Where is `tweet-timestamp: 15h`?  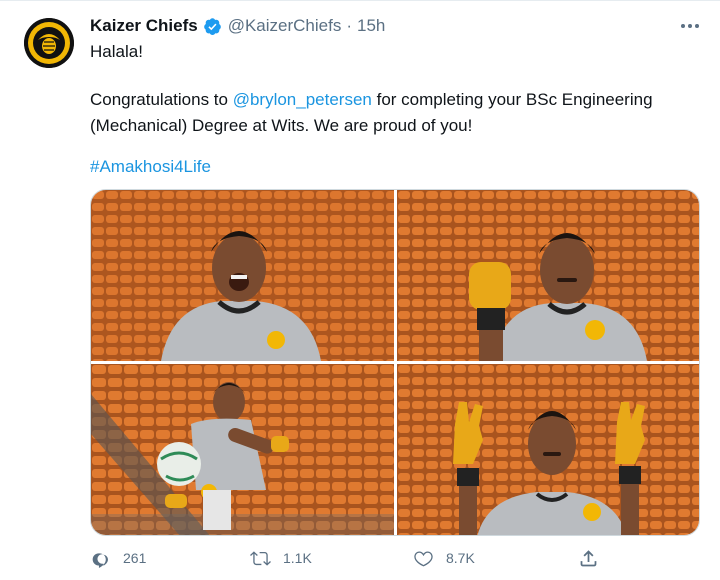 tweet-timestamp: 15h is located at coordinates (371, 26).